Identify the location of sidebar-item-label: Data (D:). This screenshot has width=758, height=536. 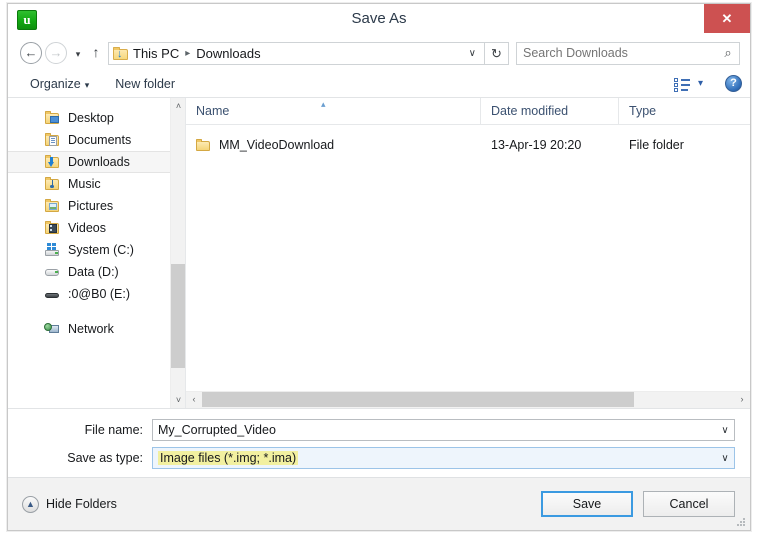
(93, 272).